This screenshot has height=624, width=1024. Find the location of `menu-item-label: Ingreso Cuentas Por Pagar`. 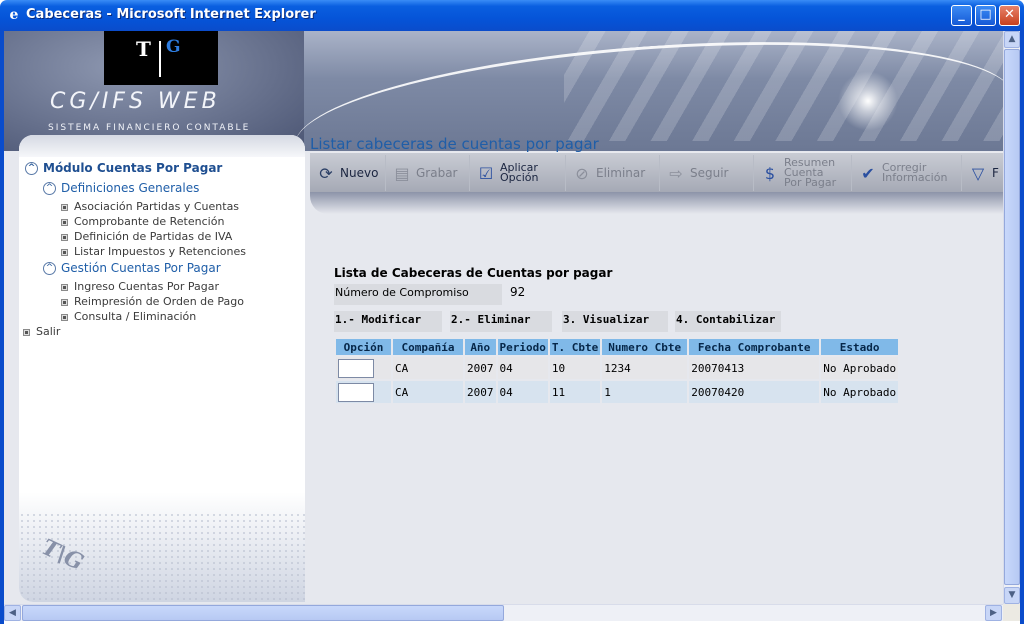

menu-item-label: Ingreso Cuentas Por Pagar is located at coordinates (146, 286).